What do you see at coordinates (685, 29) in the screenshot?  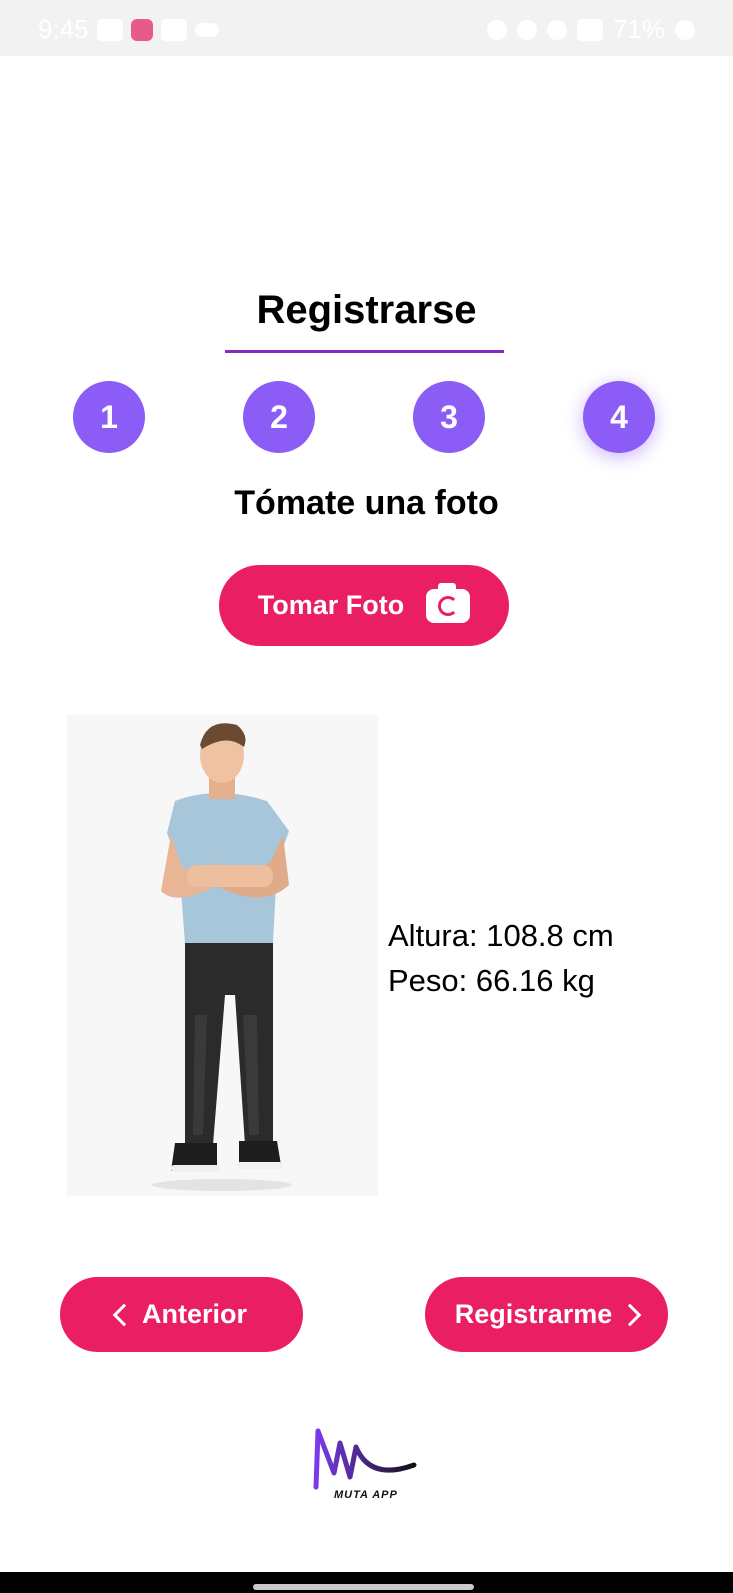 I see `battery-icon` at bounding box center [685, 29].